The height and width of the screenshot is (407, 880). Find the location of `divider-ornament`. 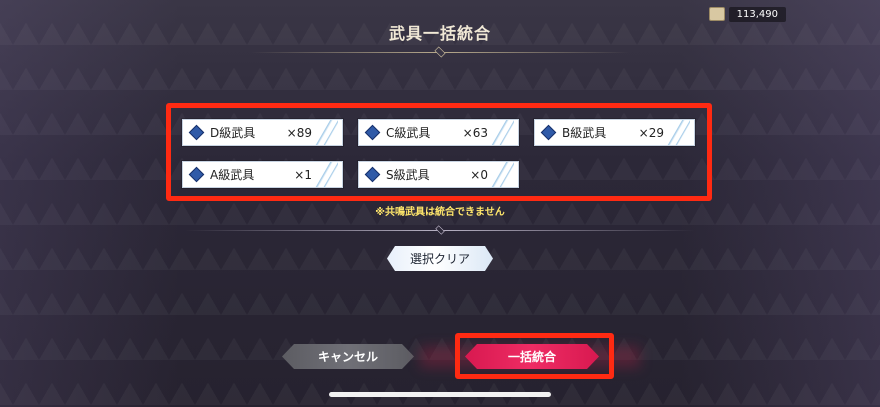

divider-ornament is located at coordinates (440, 230).